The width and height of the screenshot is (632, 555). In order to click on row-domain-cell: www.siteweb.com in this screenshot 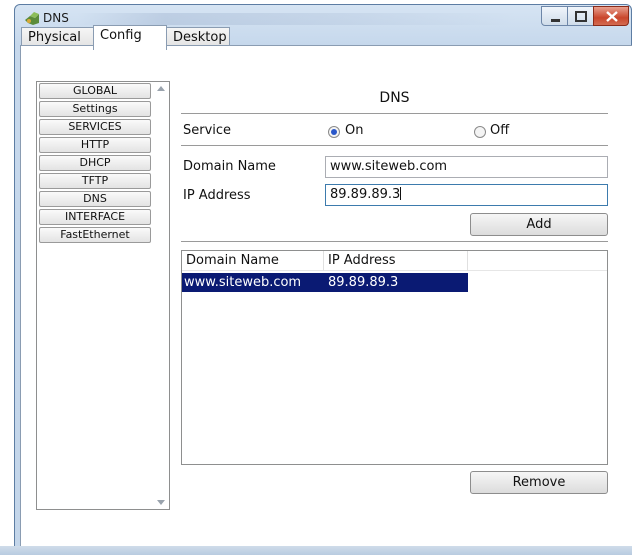, I will do `click(243, 282)`.